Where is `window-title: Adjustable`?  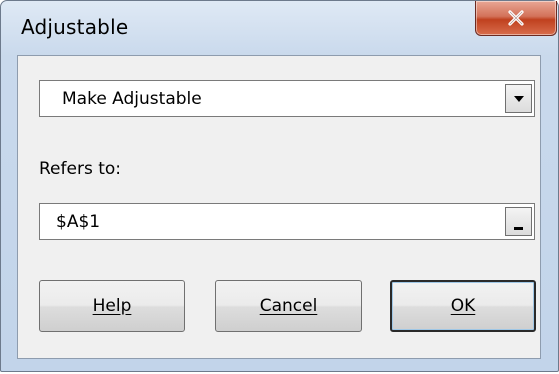
window-title: Adjustable is located at coordinates (75, 27).